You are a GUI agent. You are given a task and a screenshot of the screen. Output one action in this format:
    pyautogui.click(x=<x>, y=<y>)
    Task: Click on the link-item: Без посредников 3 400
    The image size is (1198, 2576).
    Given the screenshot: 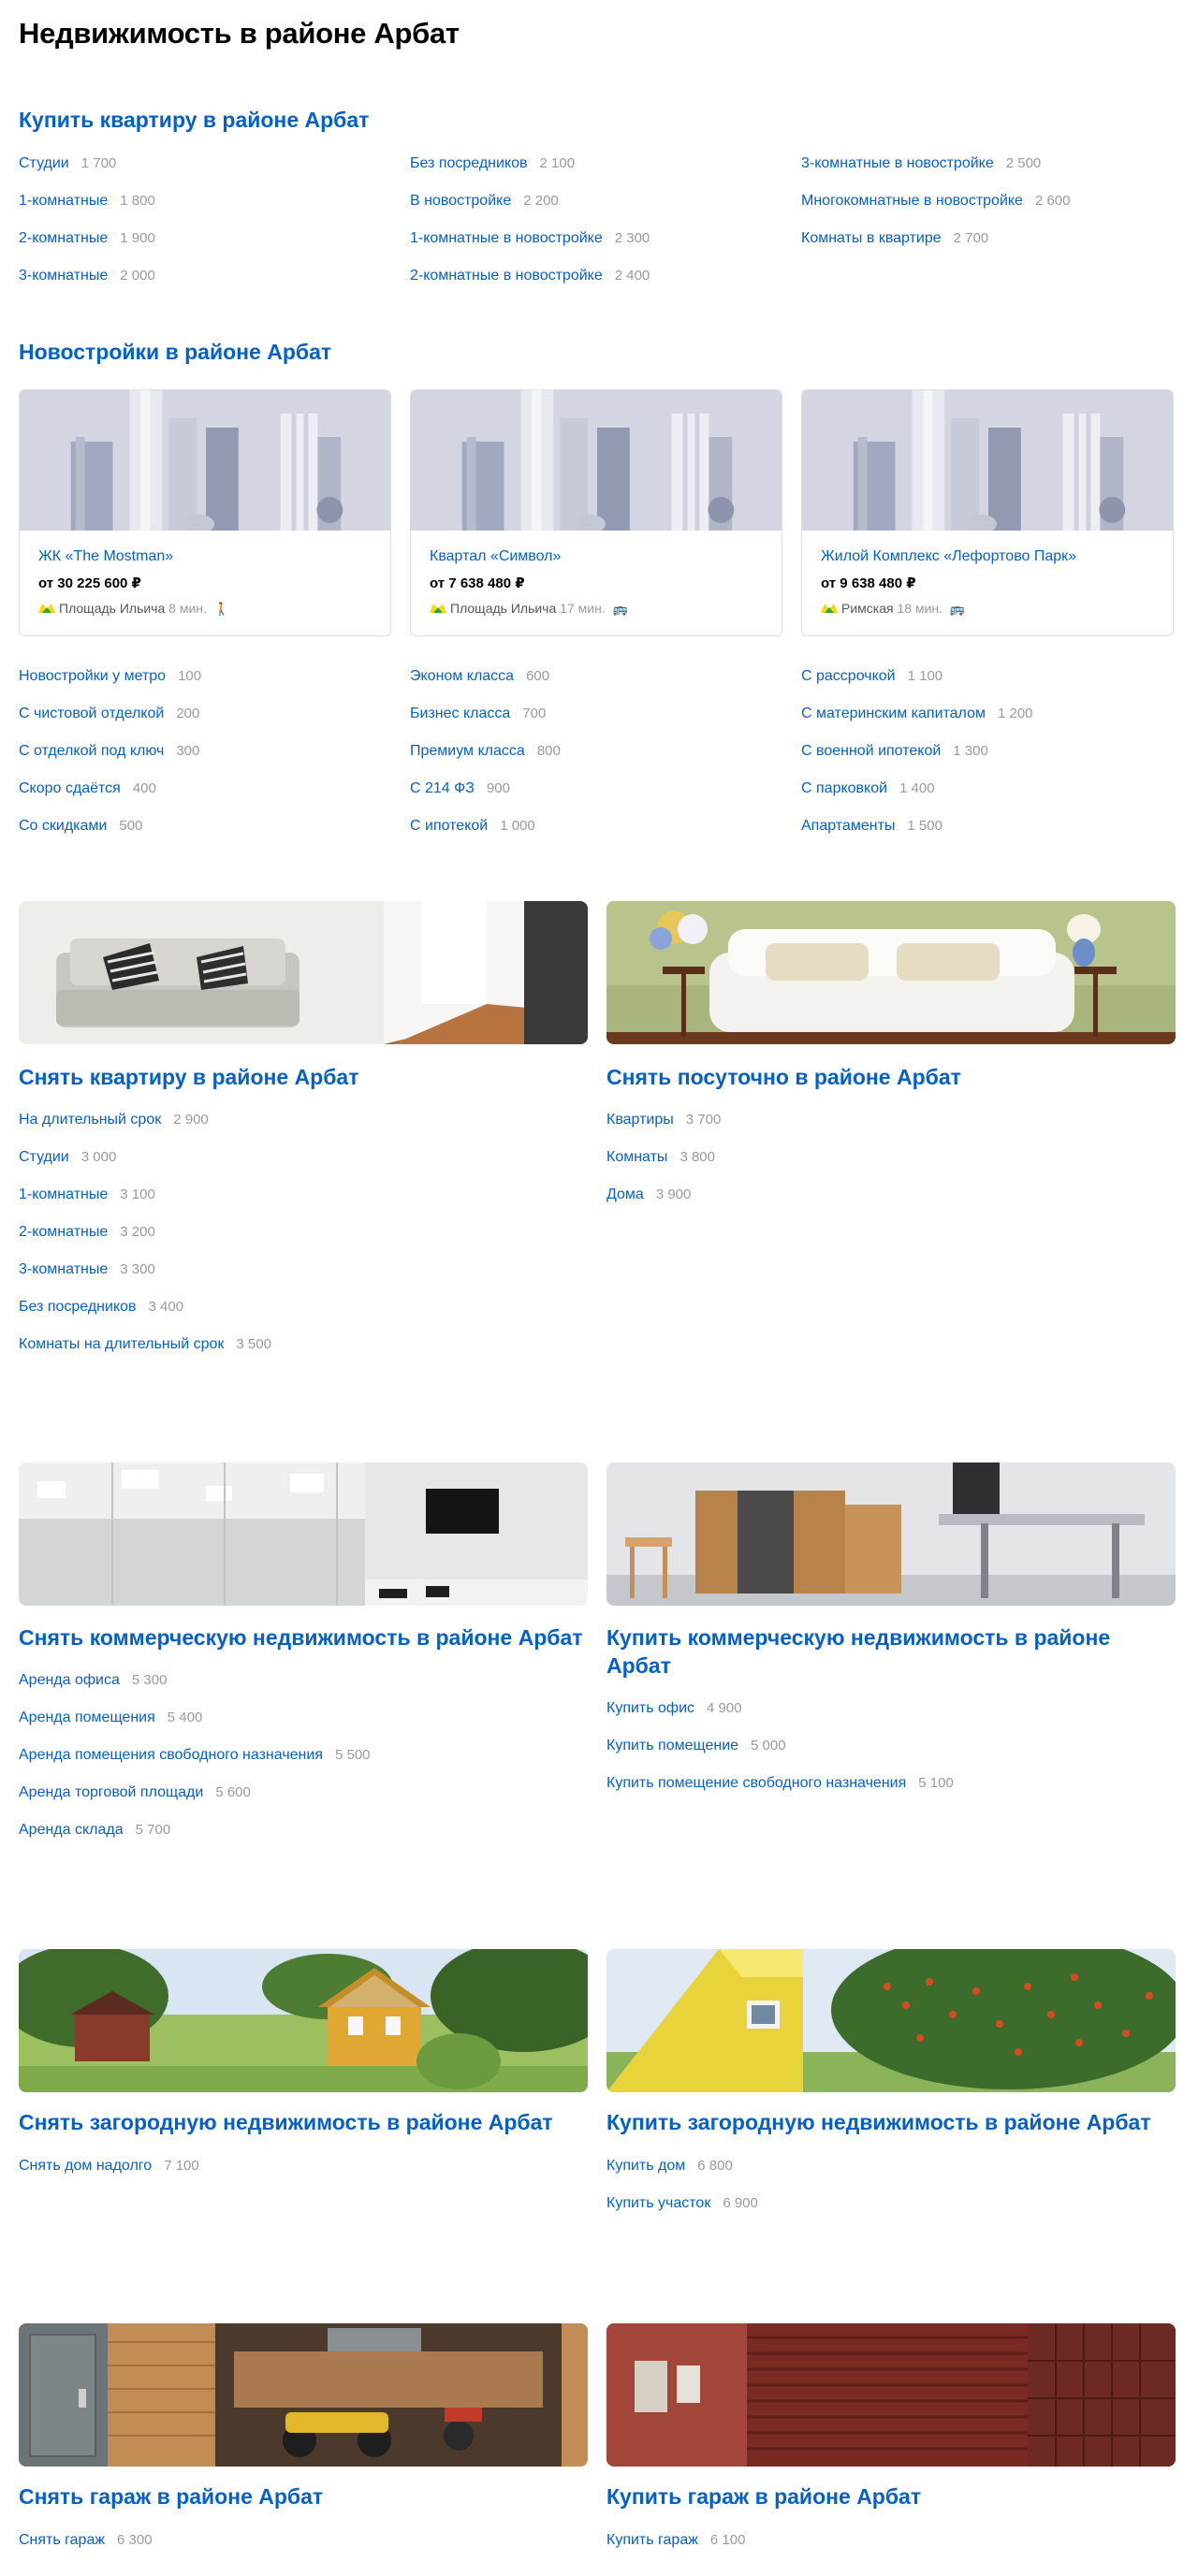 What is the action you would take?
    pyautogui.click(x=101, y=1307)
    